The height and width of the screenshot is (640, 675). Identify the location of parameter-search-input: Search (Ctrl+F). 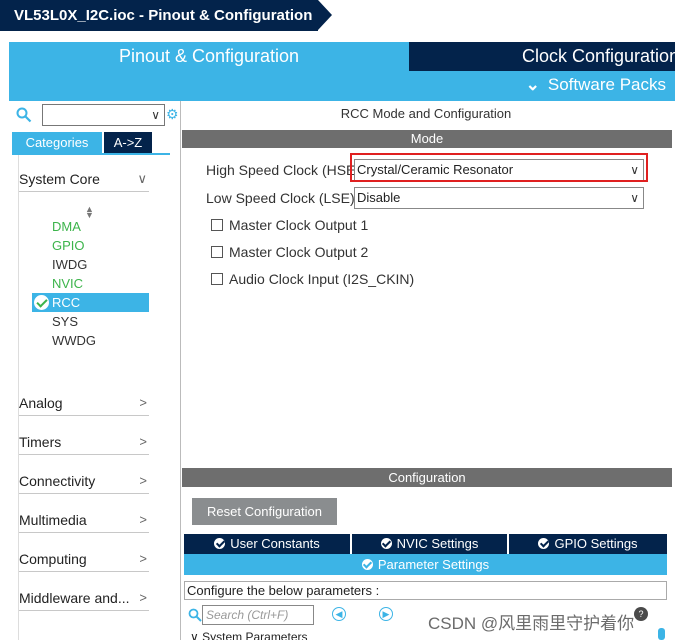
(258, 615).